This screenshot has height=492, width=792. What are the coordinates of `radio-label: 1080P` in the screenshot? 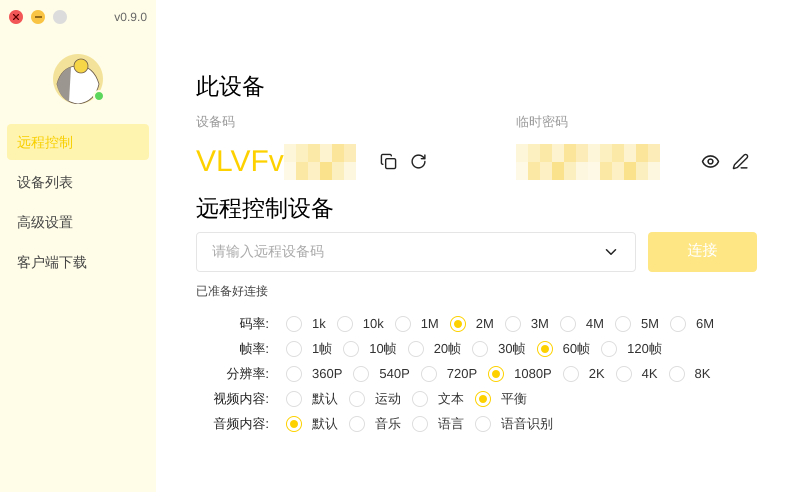 It's located at (533, 374).